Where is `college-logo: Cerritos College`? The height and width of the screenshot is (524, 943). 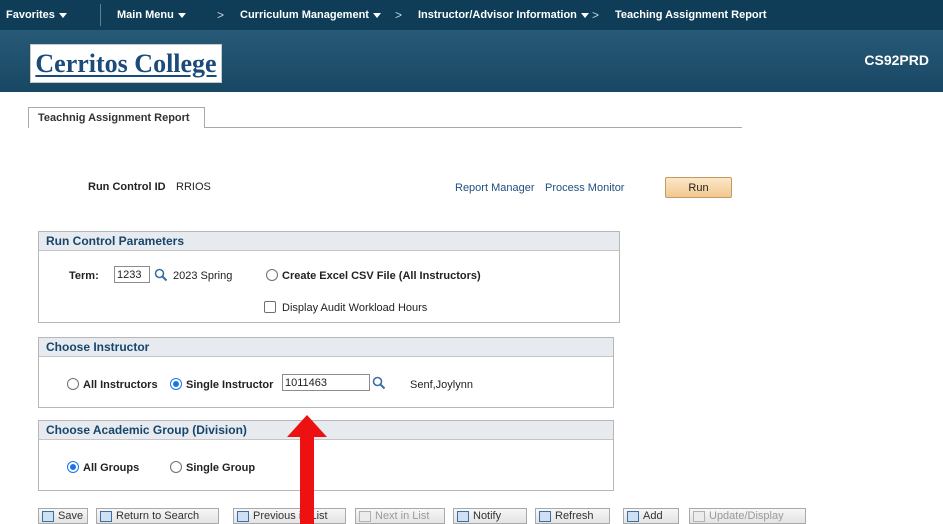 college-logo: Cerritos College is located at coordinates (126, 63).